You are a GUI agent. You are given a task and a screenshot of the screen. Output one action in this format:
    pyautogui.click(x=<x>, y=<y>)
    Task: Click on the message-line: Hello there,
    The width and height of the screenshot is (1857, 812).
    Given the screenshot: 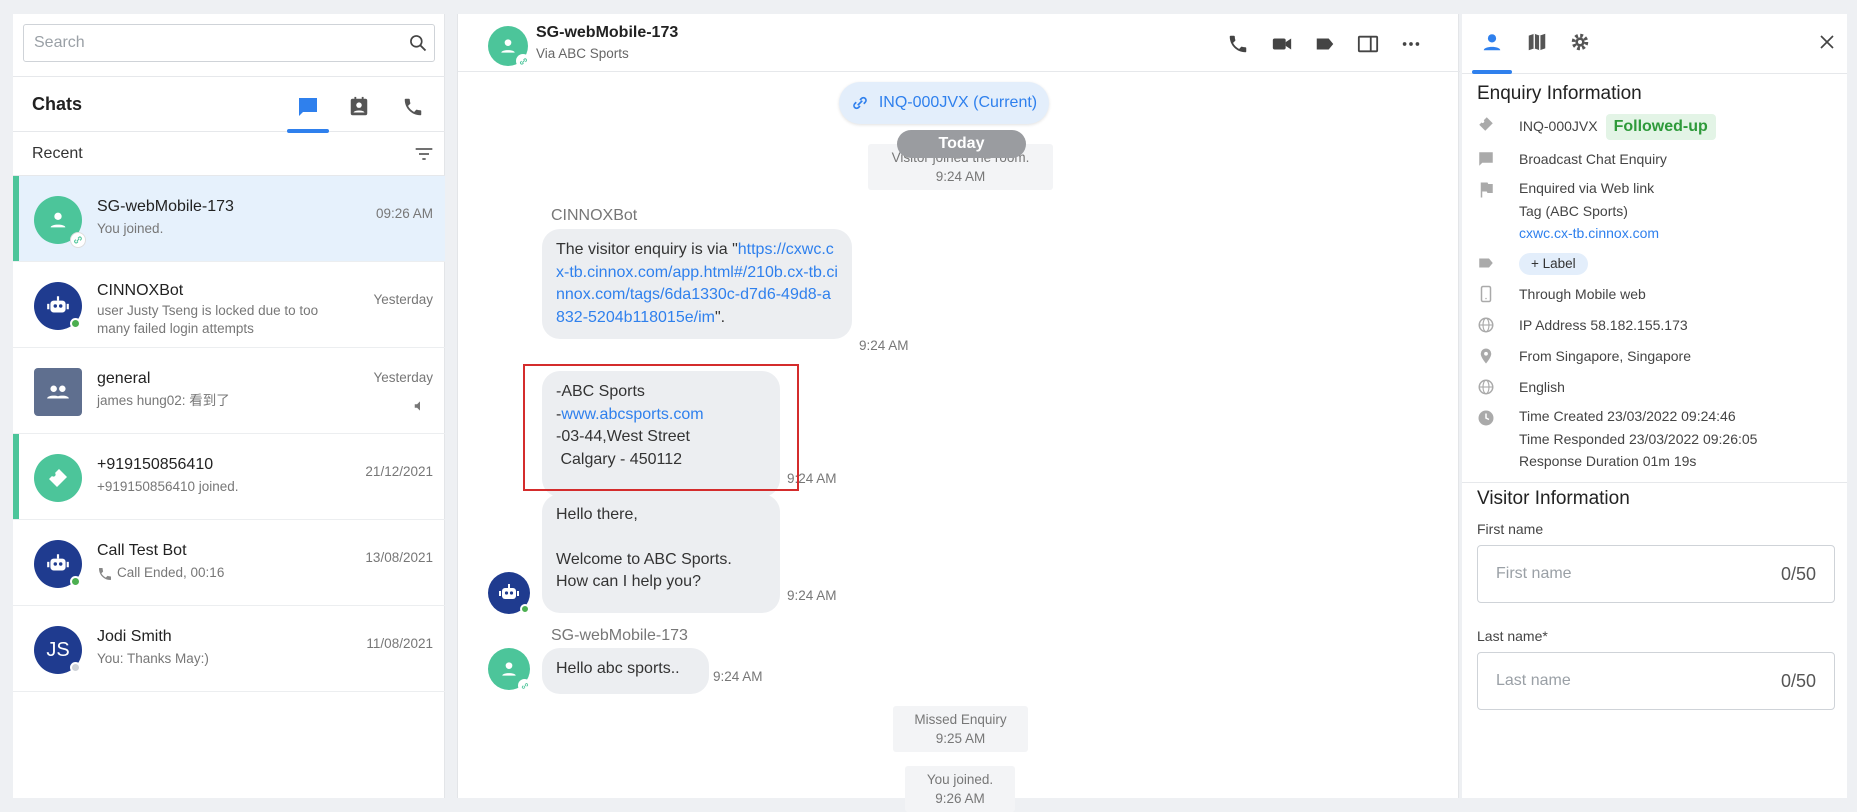 What is the action you would take?
    pyautogui.click(x=597, y=514)
    